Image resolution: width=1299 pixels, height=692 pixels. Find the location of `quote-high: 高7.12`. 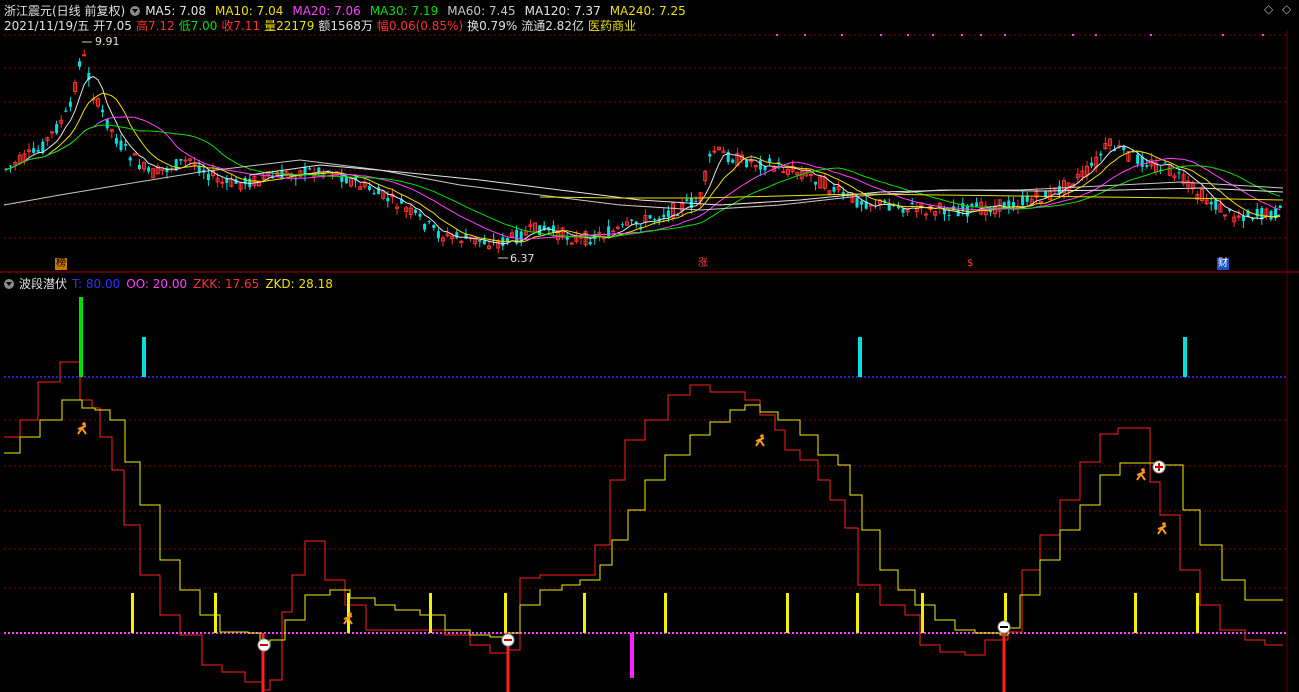

quote-high: 高7.12 is located at coordinates (155, 26).